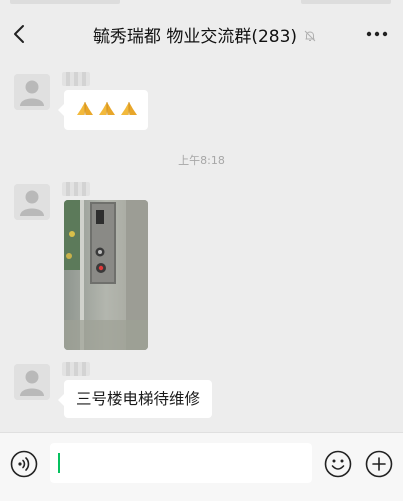 Image resolution: width=403 pixels, height=501 pixels. I want to click on voice-icon, so click(24, 464).